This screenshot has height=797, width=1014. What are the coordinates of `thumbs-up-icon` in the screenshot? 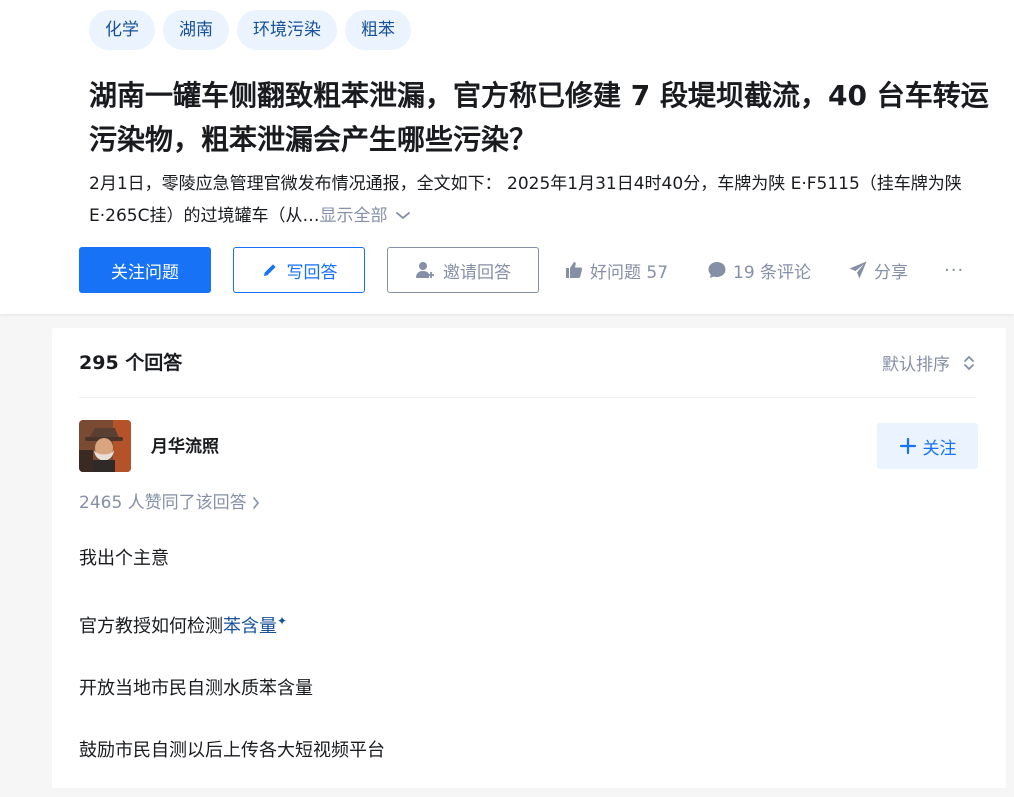 It's located at (574, 270).